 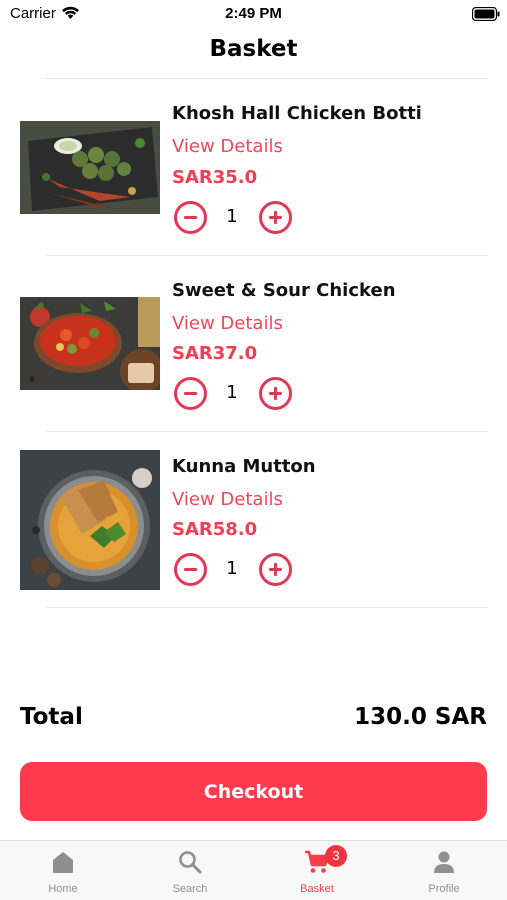 I want to click on status-time: 2:49 PM, so click(x=253, y=13).